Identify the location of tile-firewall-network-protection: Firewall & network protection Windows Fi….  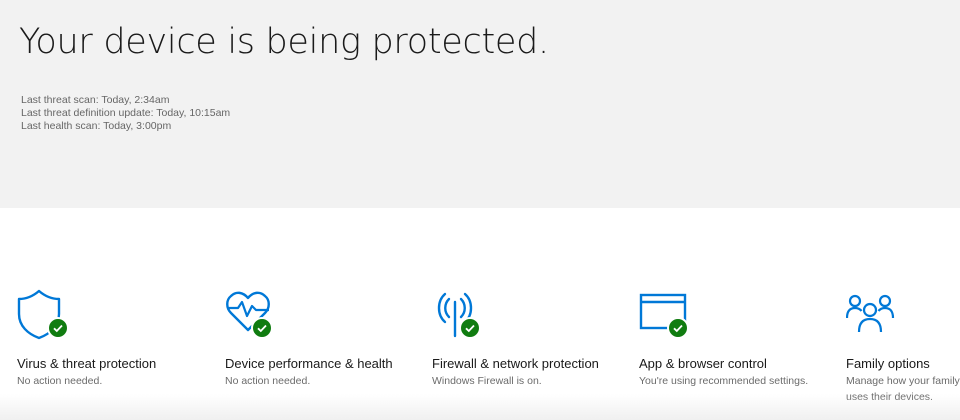
(522, 338).